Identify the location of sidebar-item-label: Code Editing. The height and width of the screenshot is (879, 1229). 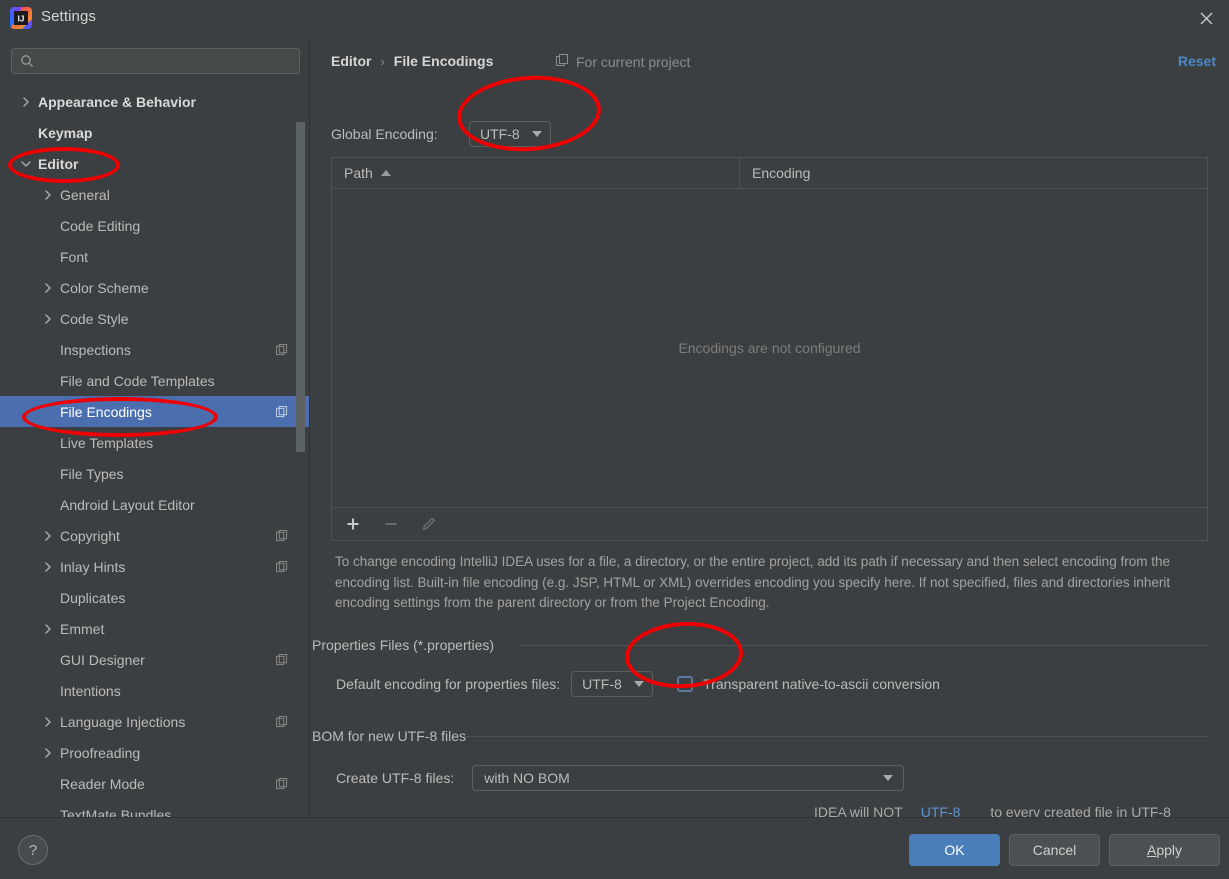
(100, 225).